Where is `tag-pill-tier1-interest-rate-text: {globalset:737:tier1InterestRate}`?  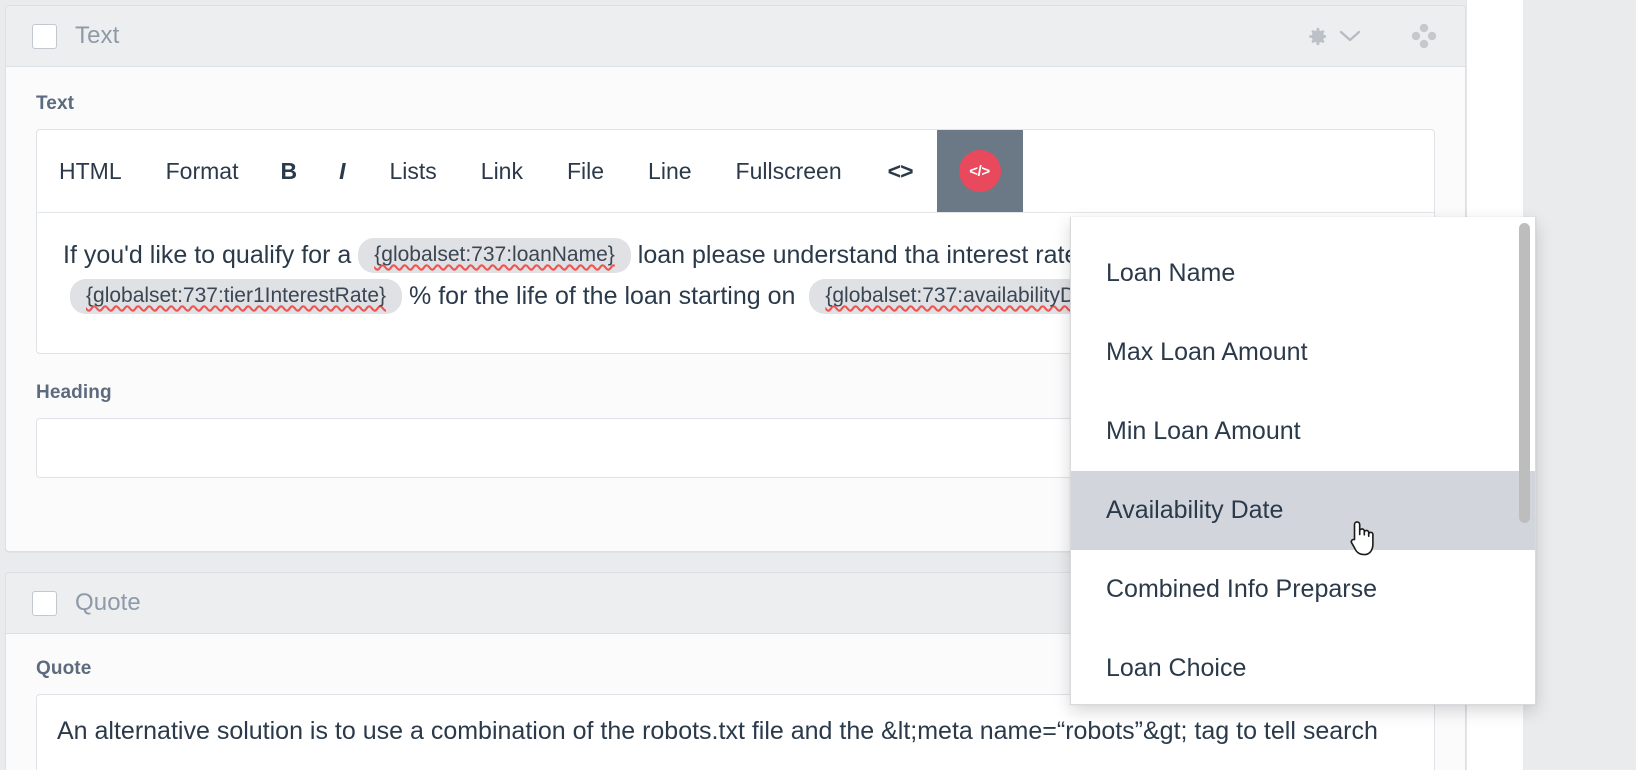
tag-pill-tier1-interest-rate-text: {globalset:737:tier1InterestRate} is located at coordinates (236, 295).